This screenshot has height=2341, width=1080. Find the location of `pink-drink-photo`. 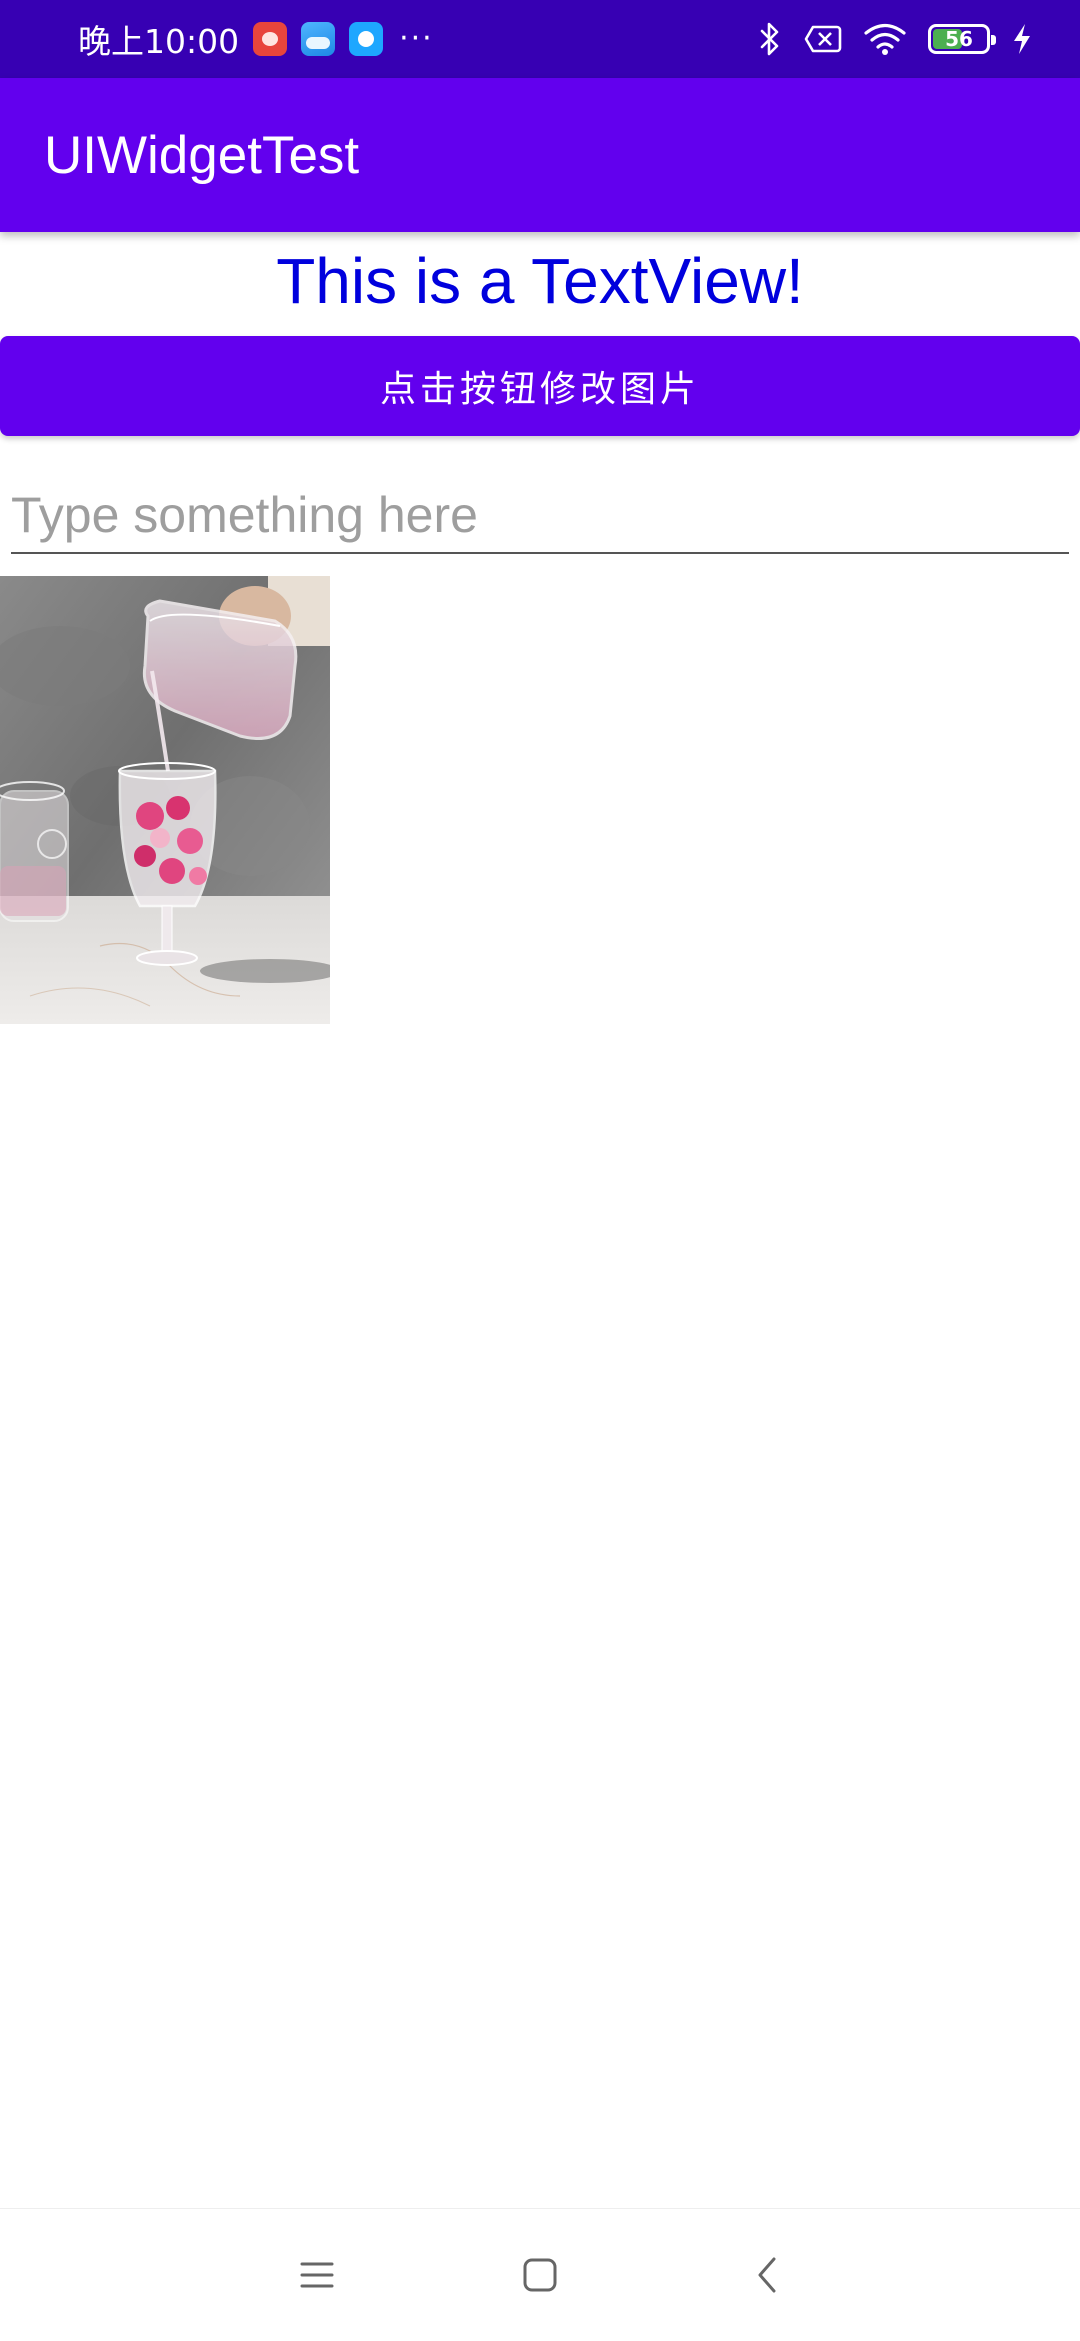

pink-drink-photo is located at coordinates (165, 800).